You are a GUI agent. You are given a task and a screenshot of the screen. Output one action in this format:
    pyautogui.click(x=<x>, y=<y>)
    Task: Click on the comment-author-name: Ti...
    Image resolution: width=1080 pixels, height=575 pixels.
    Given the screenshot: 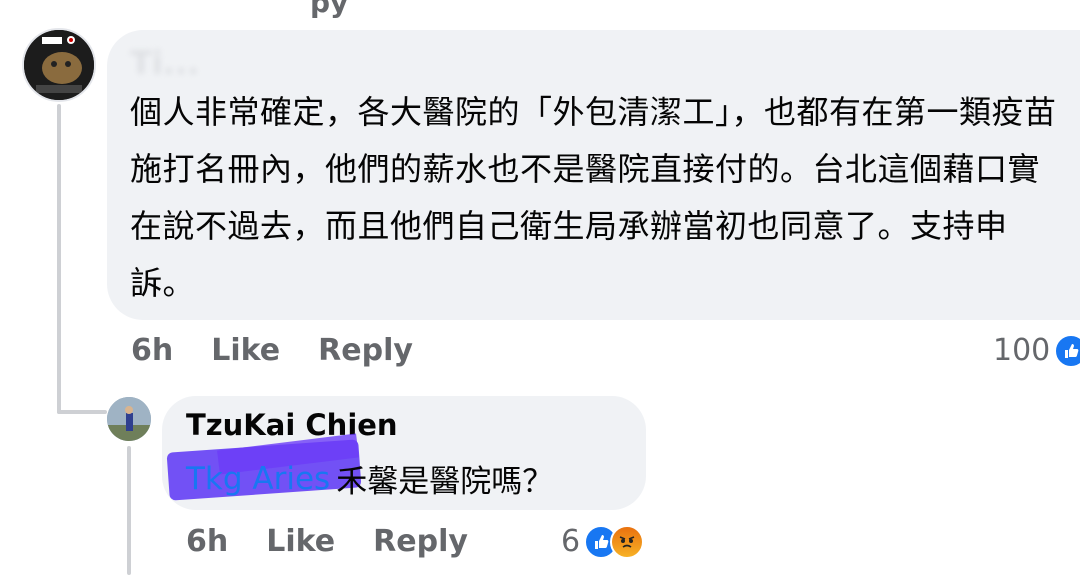 What is the action you would take?
    pyautogui.click(x=215, y=63)
    